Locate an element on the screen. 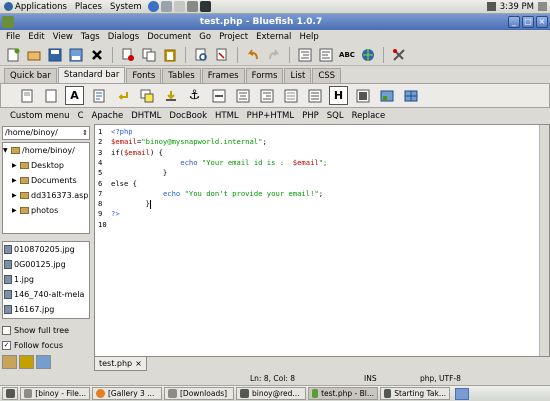  custom-menu-docbook: DocBook is located at coordinates (188, 116).